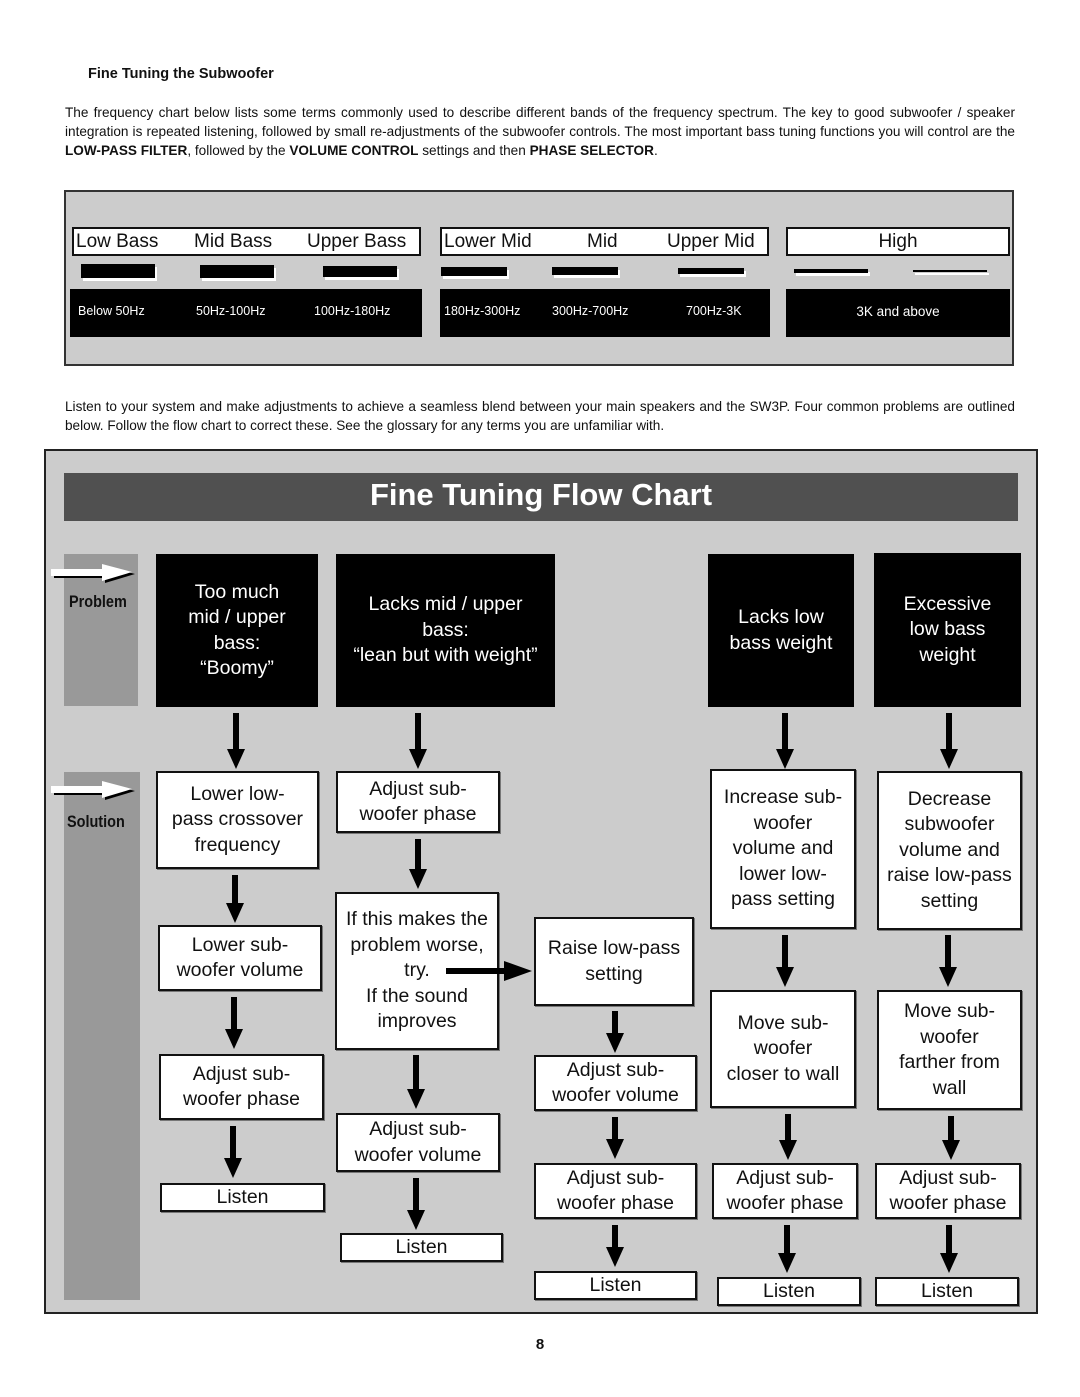 The image size is (1080, 1397). What do you see at coordinates (98, 601) in the screenshot?
I see `problem-row-label: Problem` at bounding box center [98, 601].